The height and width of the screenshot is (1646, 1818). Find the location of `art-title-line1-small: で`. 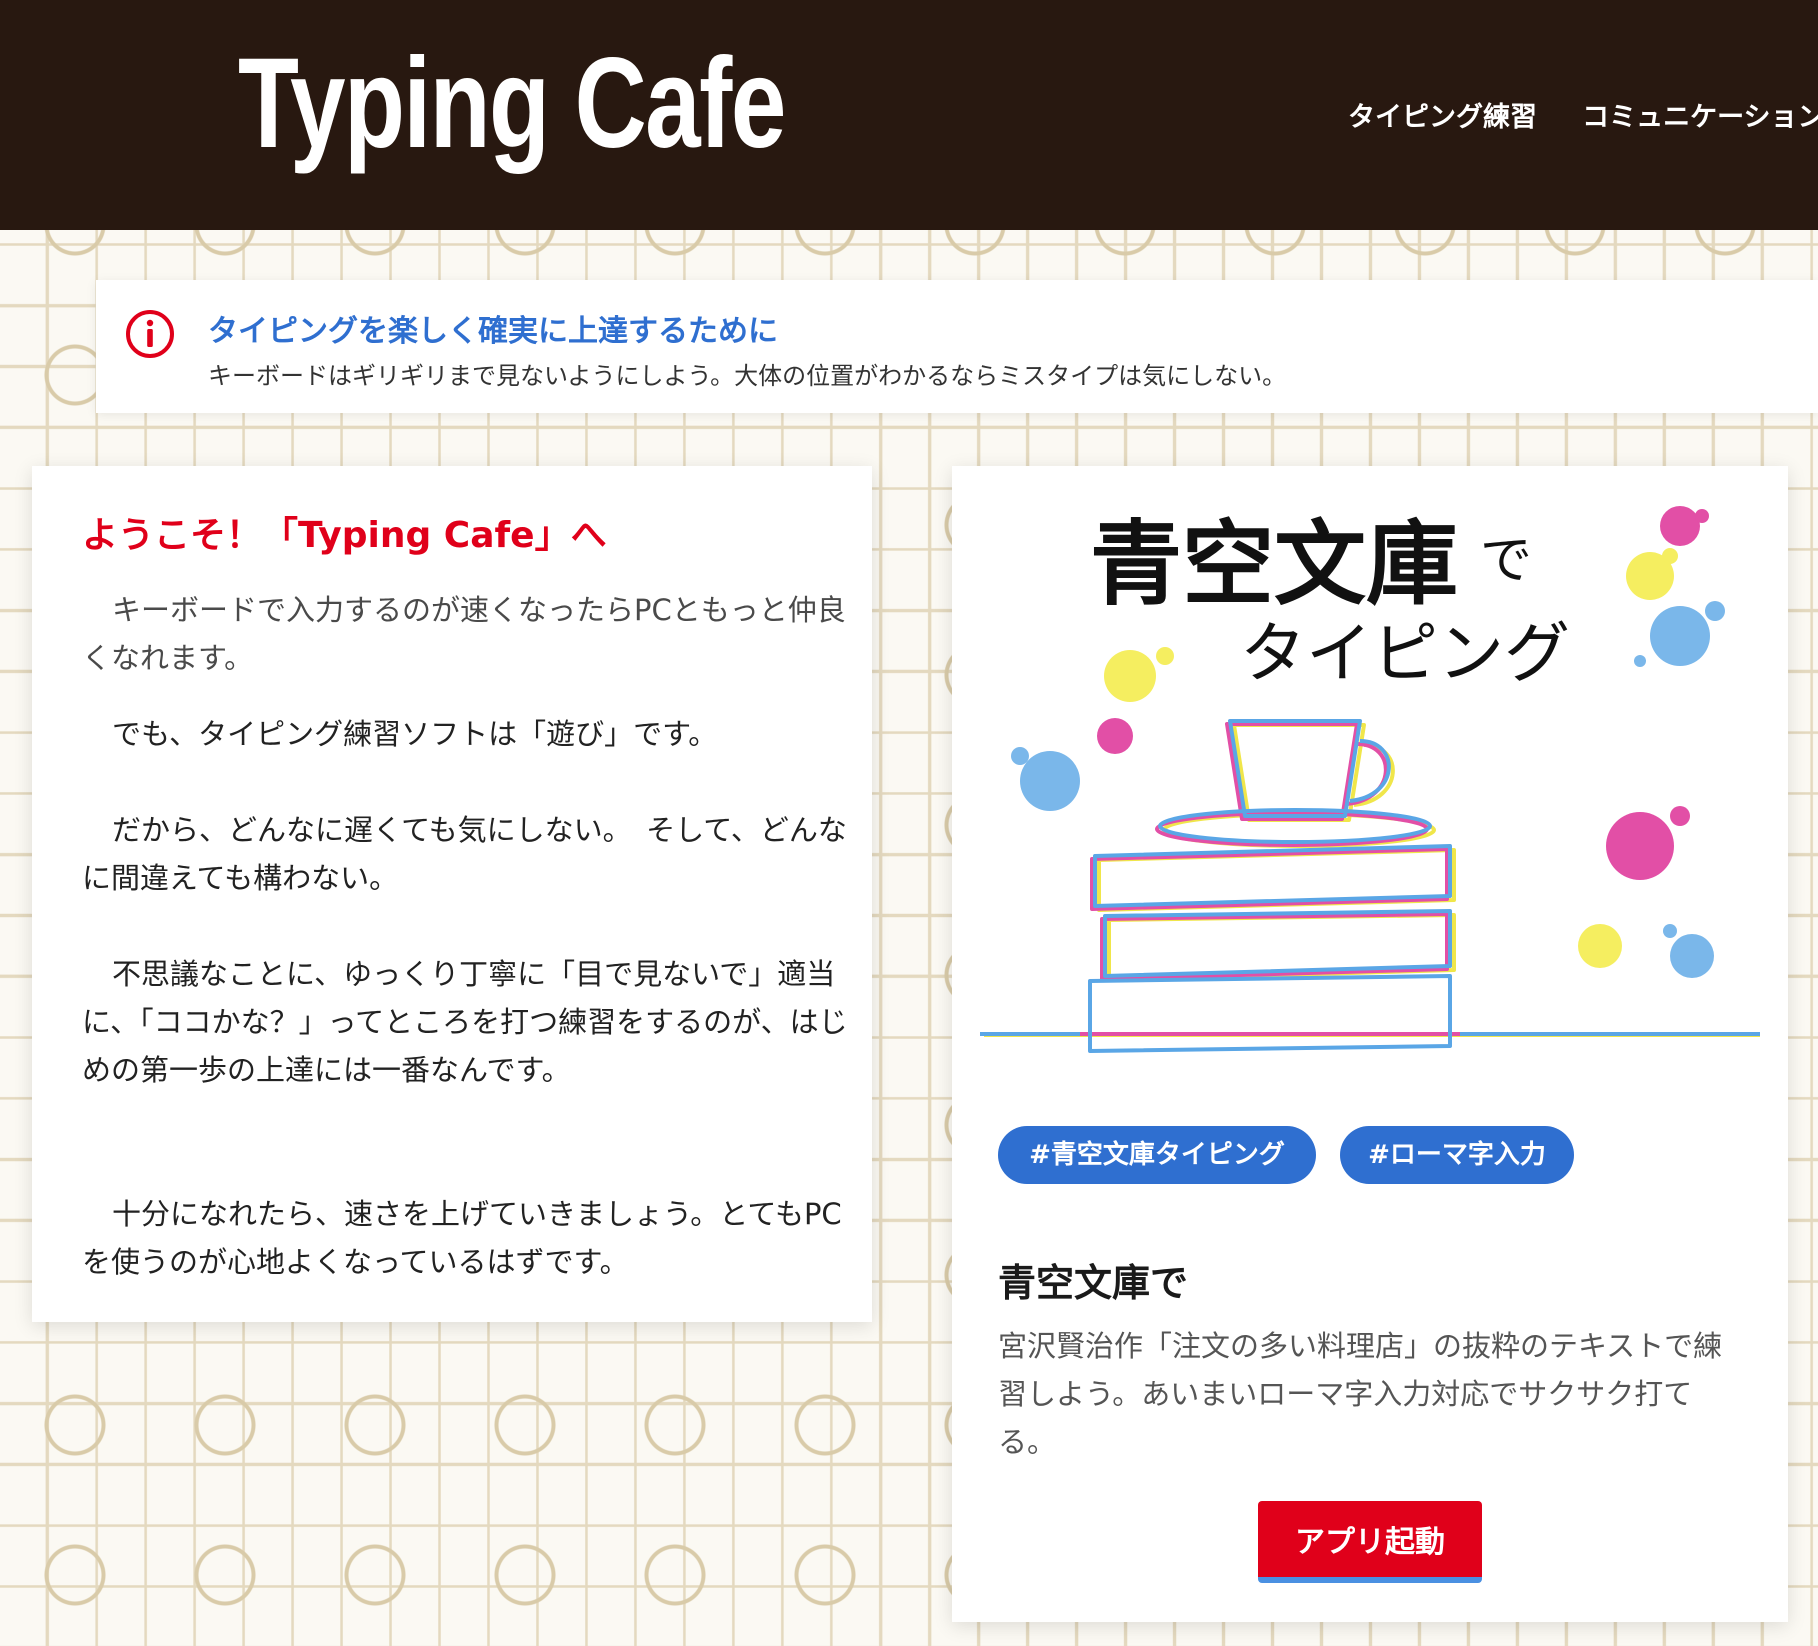

art-title-line1-small: で is located at coordinates (1506, 561).